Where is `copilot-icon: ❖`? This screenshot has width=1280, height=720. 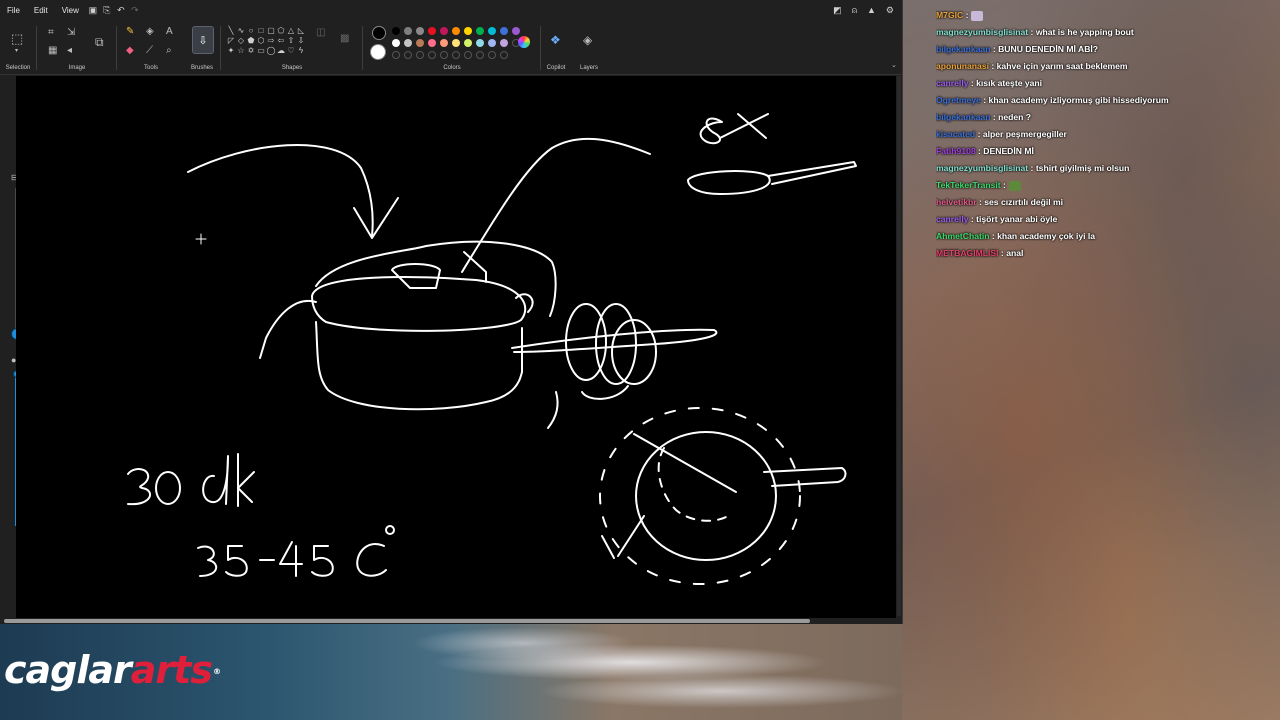
copilot-icon: ❖ is located at coordinates (555, 40).